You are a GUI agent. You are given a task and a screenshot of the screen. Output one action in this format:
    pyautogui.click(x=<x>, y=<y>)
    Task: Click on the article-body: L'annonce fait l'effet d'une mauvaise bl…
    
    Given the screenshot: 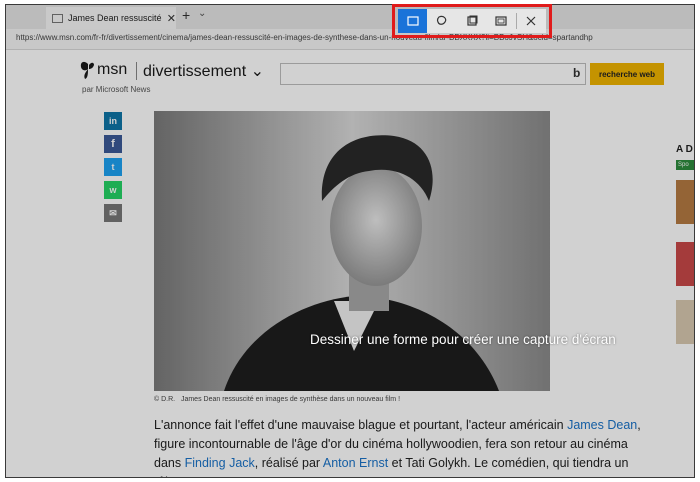 What is the action you would take?
    pyautogui.click(x=399, y=446)
    